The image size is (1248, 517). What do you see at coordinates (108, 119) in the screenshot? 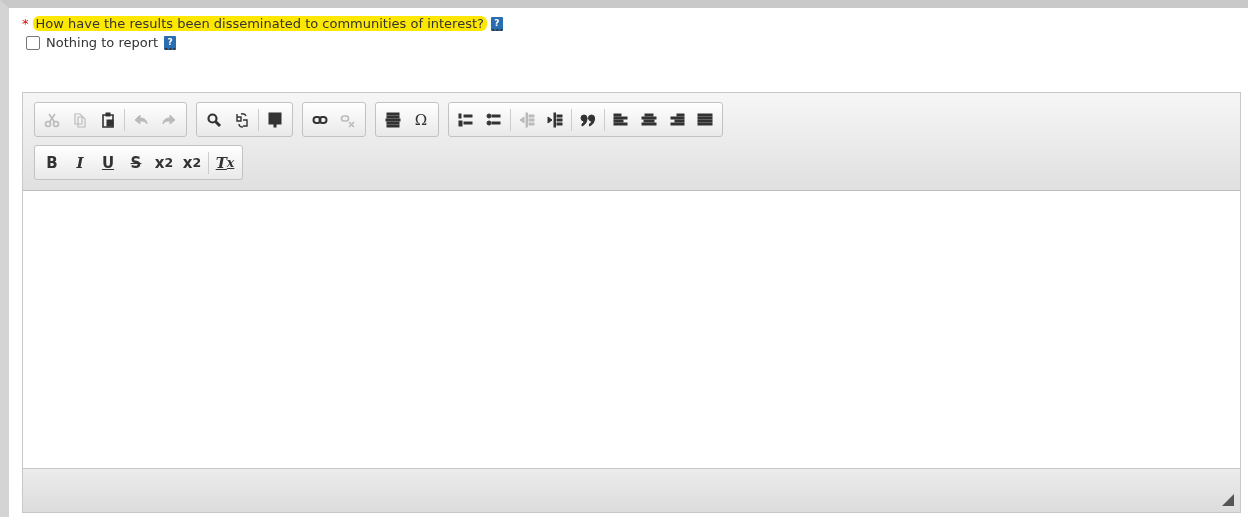
I see `paste-icon` at bounding box center [108, 119].